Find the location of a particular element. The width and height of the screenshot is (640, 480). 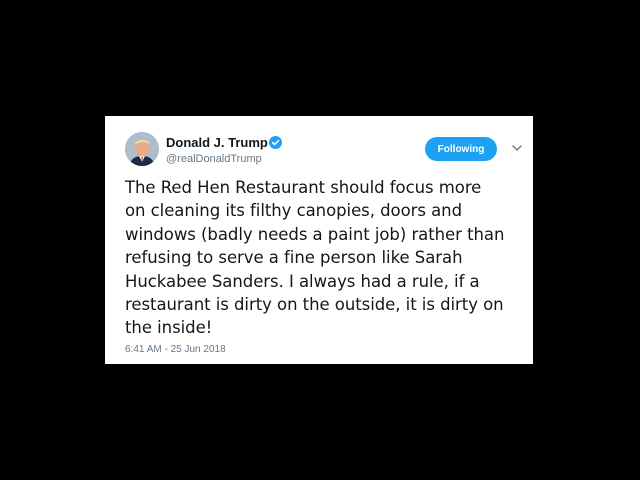

following-button: Following is located at coordinates (461, 149).